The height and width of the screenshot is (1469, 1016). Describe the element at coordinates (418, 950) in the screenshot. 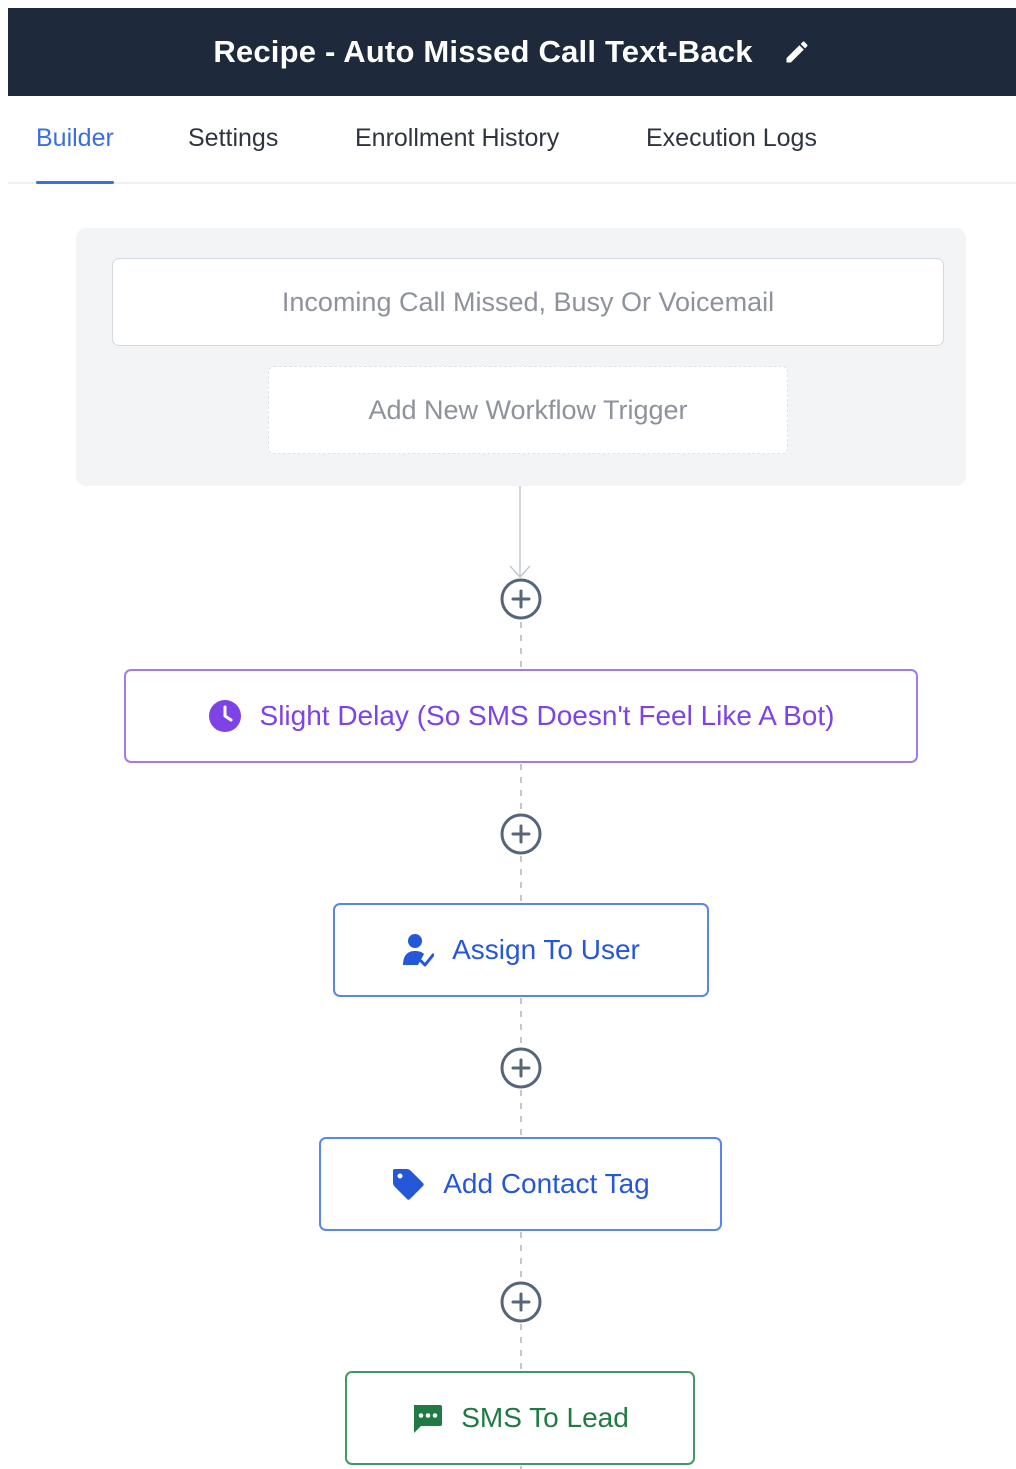

I see `user-assign-icon` at that location.